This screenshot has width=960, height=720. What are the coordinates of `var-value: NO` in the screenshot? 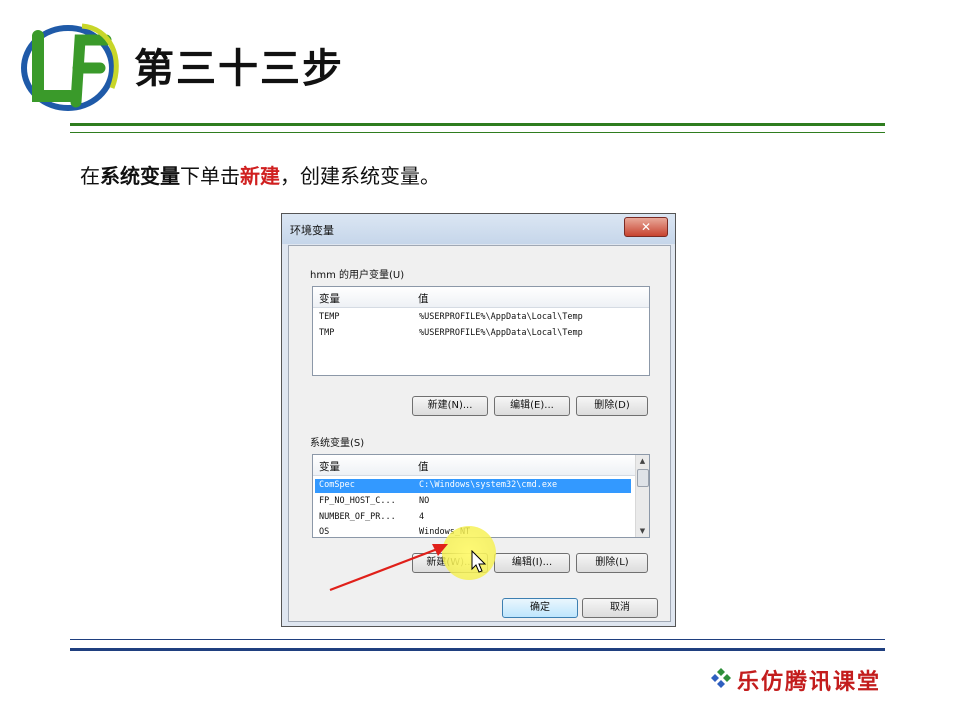 It's located at (424, 501).